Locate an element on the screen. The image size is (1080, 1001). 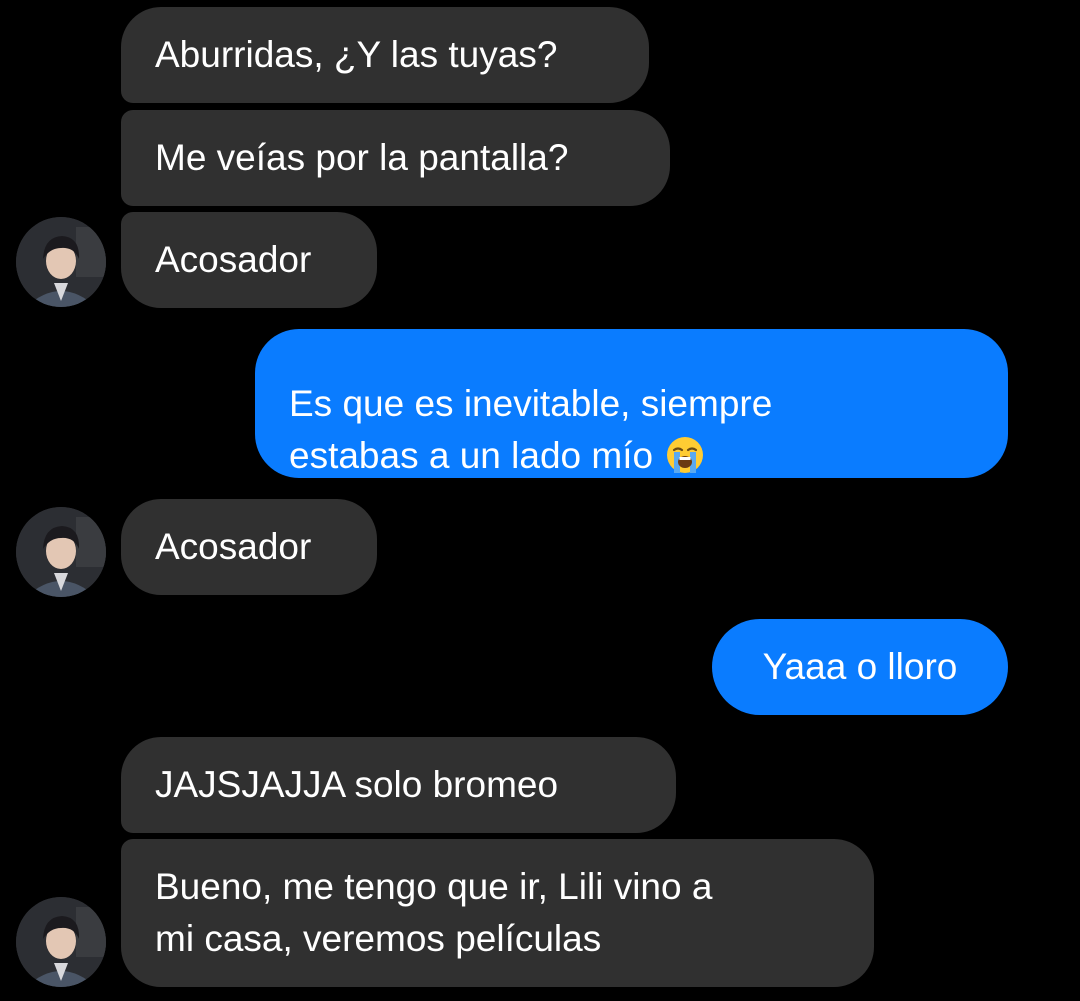
loudly-crying-face-icon is located at coordinates (685, 454).